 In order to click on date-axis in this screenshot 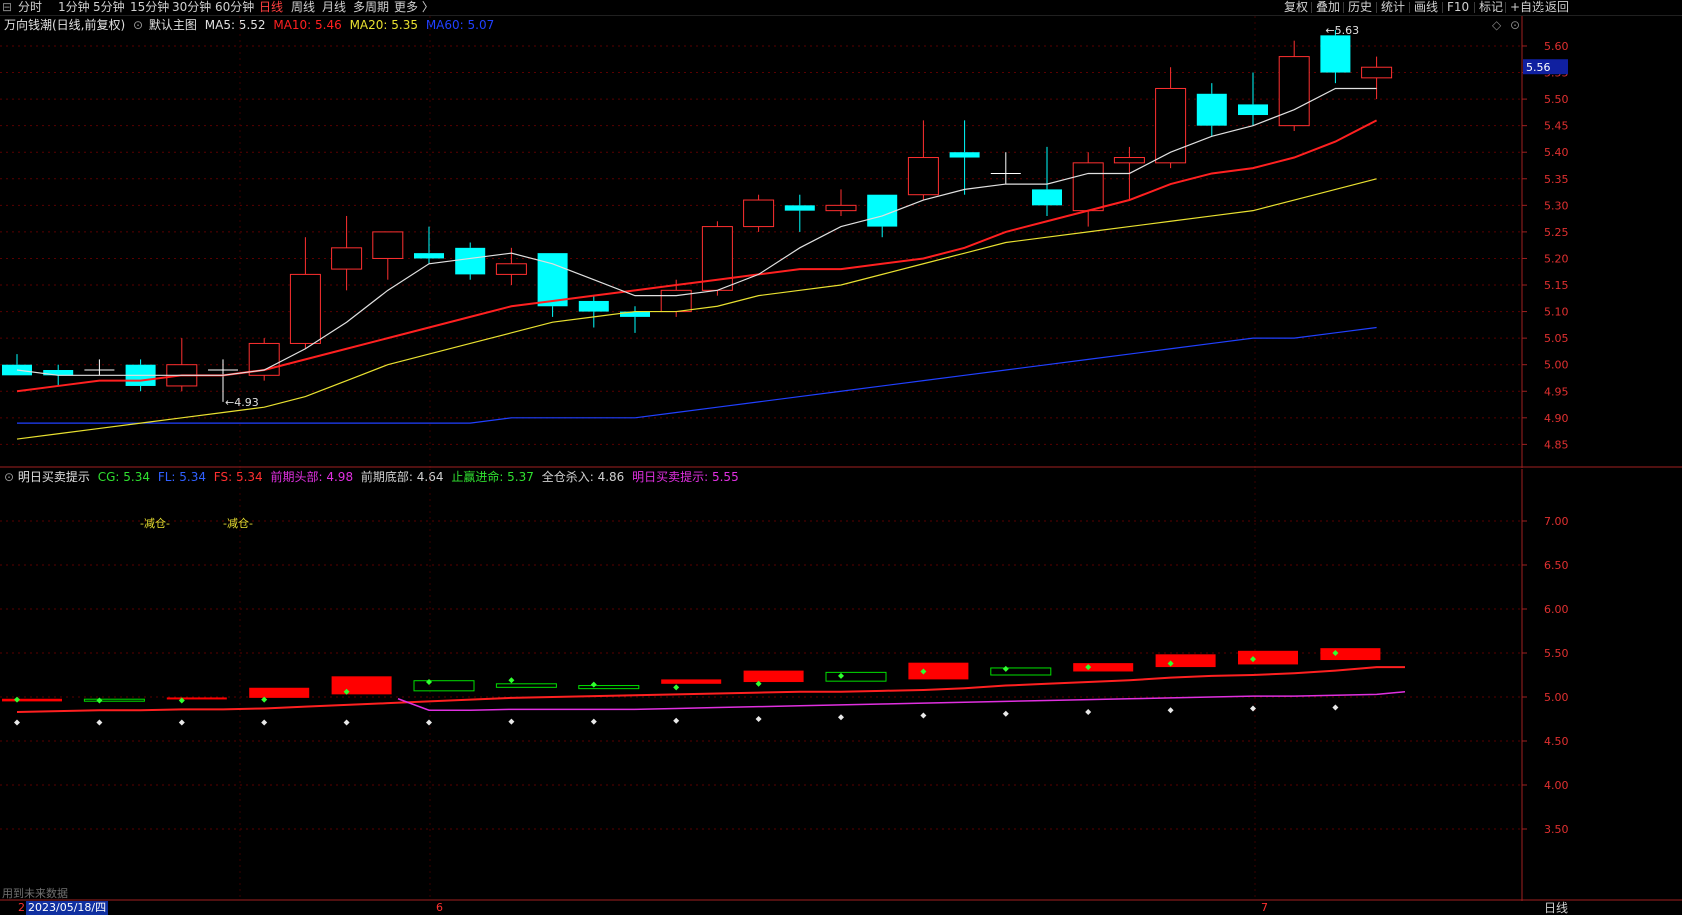, I will do `click(841, 908)`.